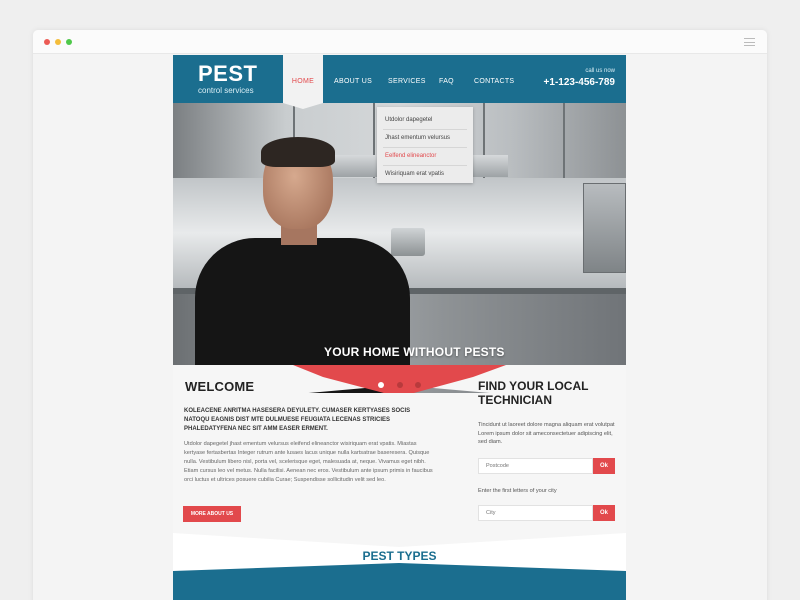  I want to click on nav-about-us: ABOUT US, so click(353, 79).